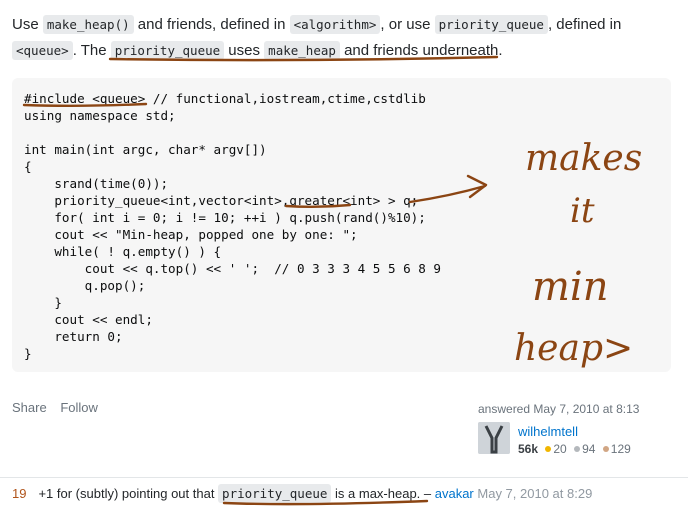 This screenshot has height=513, width=688. Describe the element at coordinates (548, 431) in the screenshot. I see `username-link: wilhelmtell` at that location.